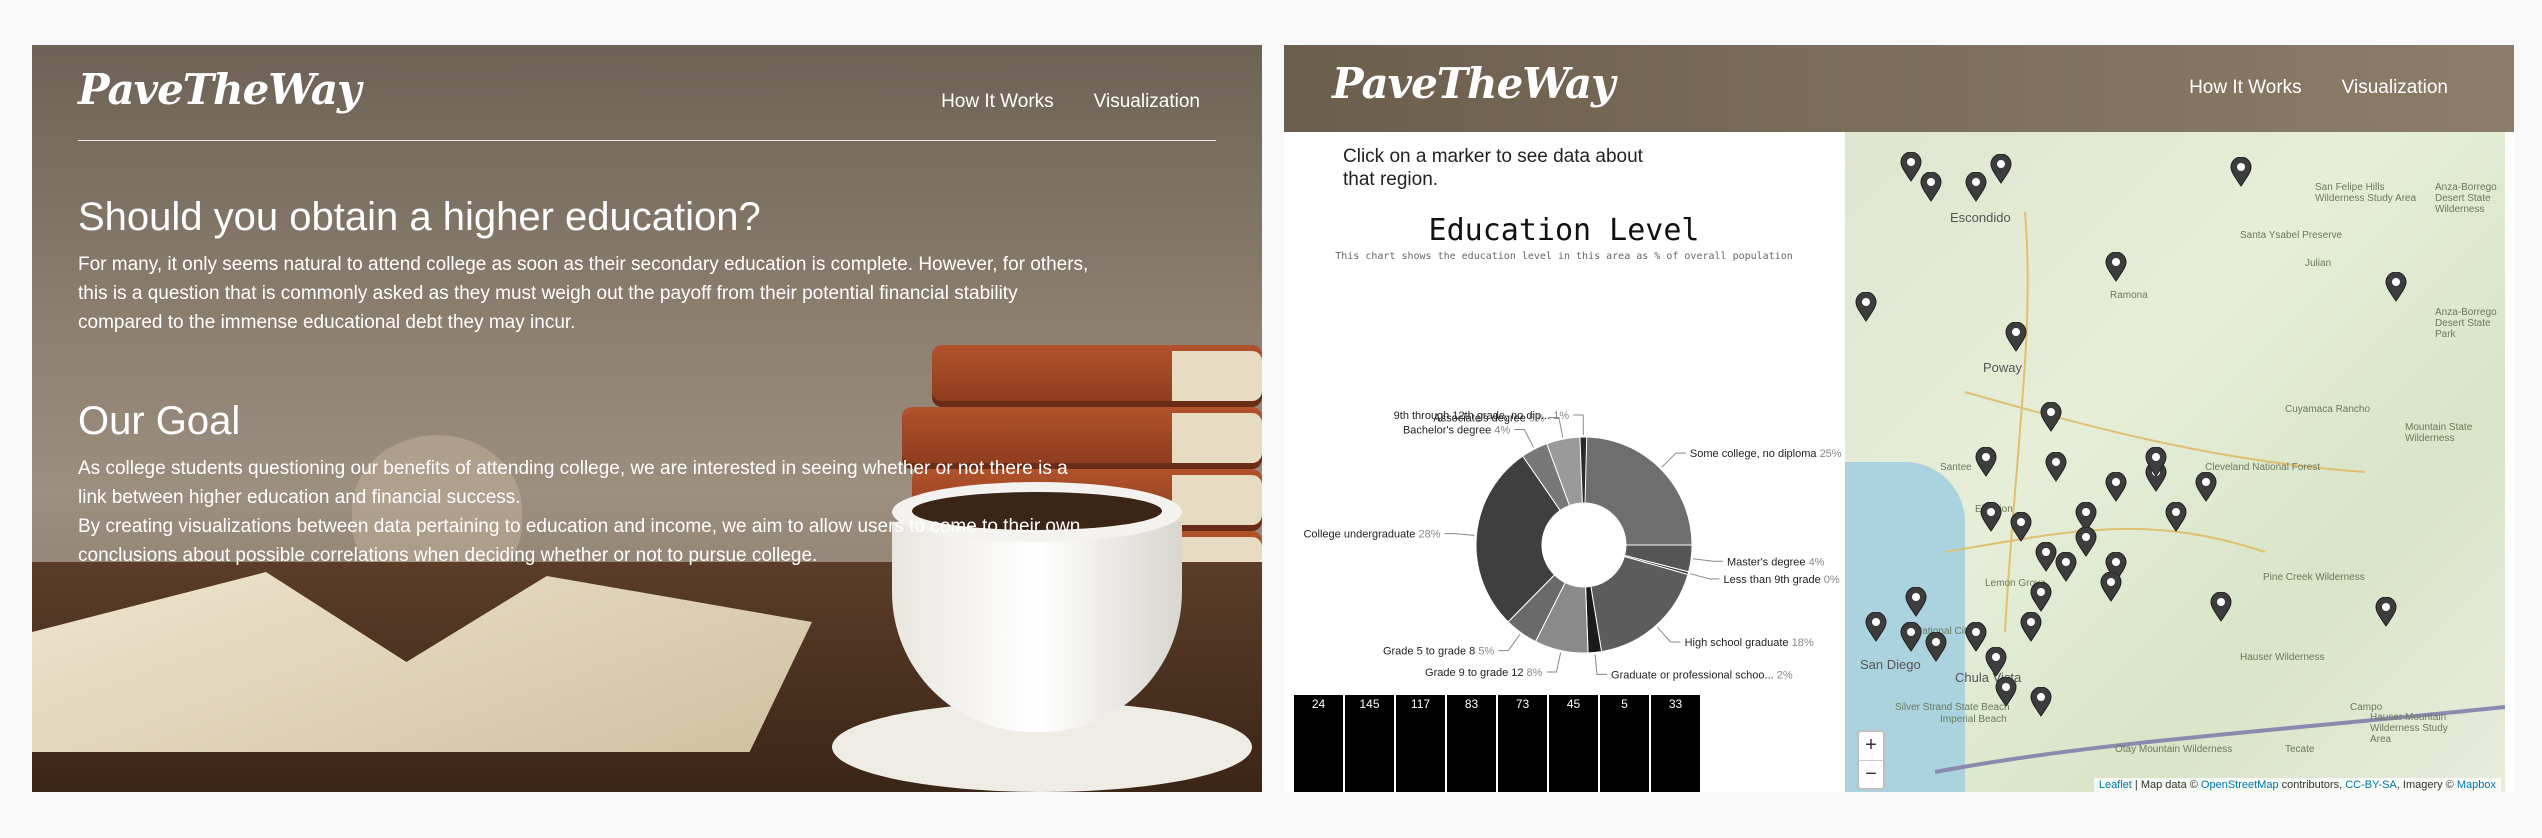 Image resolution: width=2542 pixels, height=838 pixels. What do you see at coordinates (419, 217) in the screenshot?
I see `page-title: Should you obtain a higher education?` at bounding box center [419, 217].